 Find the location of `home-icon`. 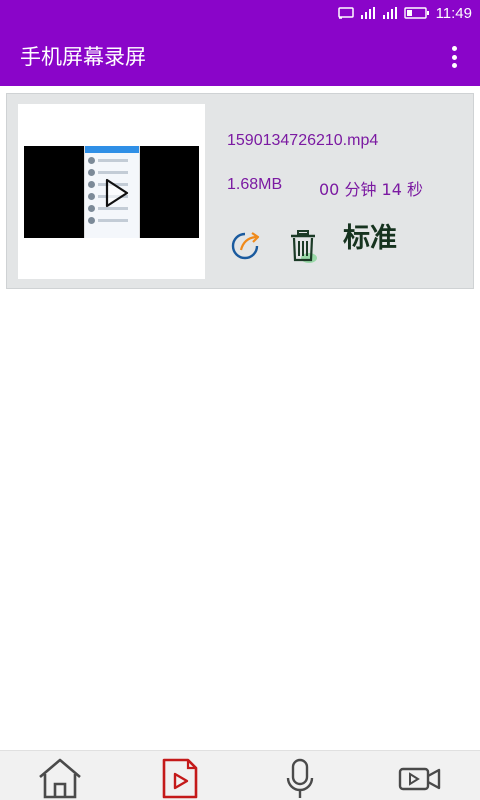

home-icon is located at coordinates (60, 778).